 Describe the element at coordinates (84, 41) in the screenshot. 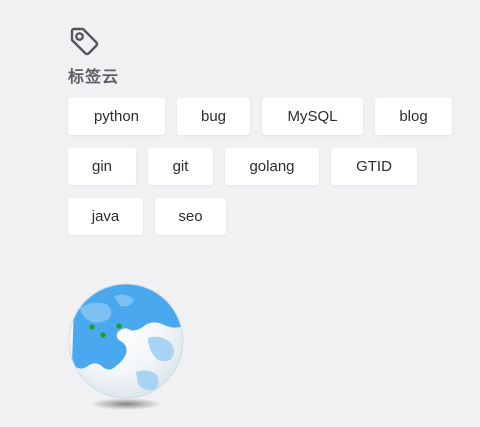

I see `tag-icon` at that location.